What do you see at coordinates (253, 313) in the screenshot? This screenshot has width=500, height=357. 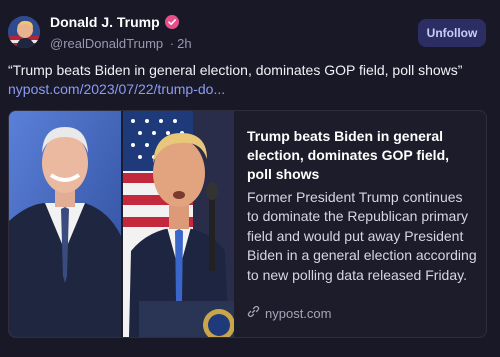 I see `link-icon` at bounding box center [253, 313].